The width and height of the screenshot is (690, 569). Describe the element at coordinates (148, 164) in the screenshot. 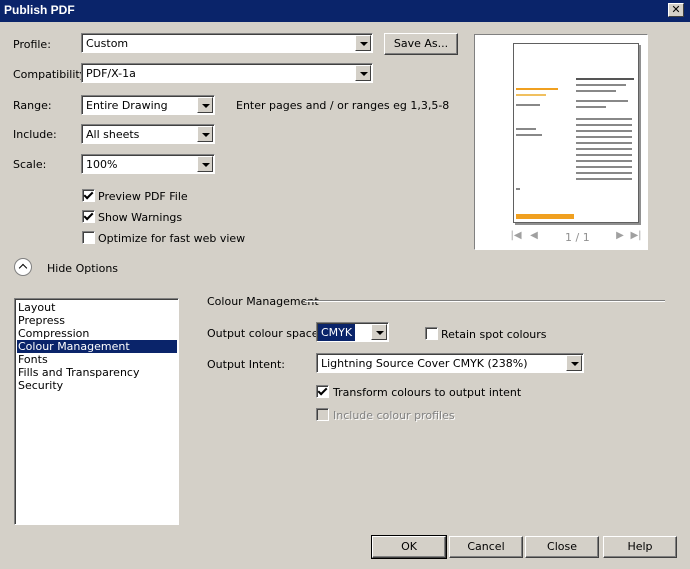

I see `scale-select: 100%` at that location.